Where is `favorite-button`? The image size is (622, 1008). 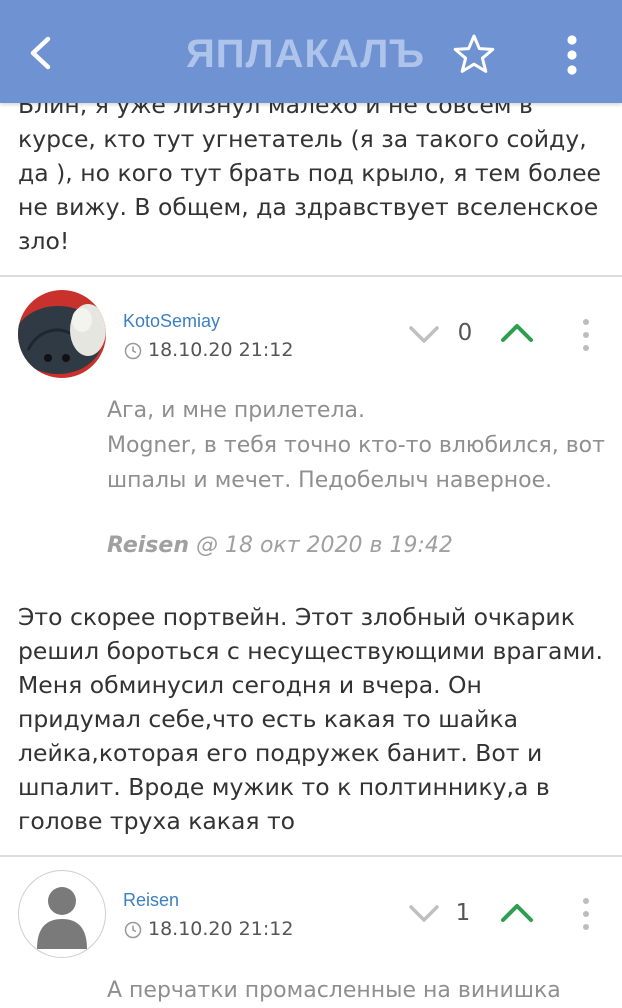 favorite-button is located at coordinates (474, 55).